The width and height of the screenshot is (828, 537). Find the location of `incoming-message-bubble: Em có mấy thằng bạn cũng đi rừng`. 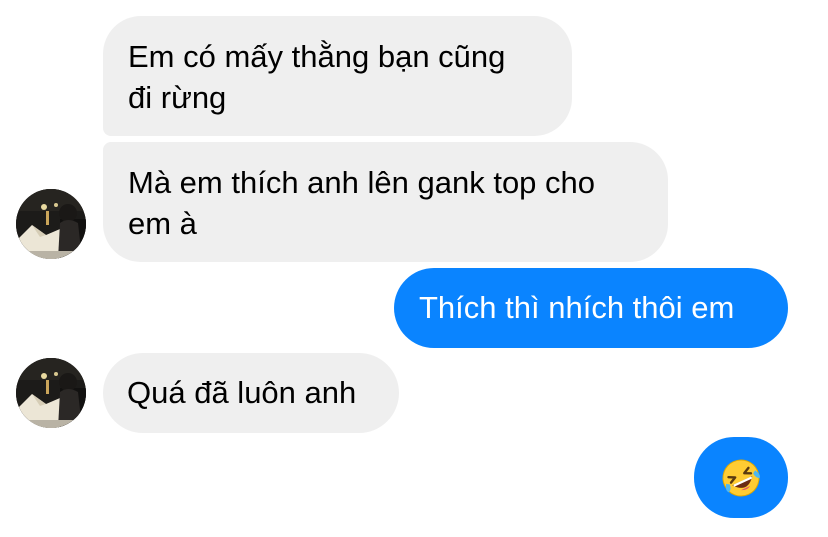

incoming-message-bubble: Em có mấy thằng bạn cũng đi rừng is located at coordinates (337, 76).